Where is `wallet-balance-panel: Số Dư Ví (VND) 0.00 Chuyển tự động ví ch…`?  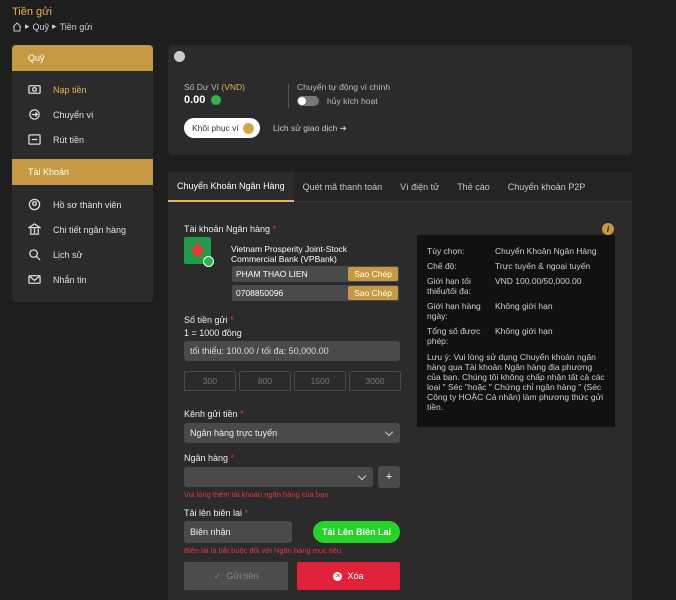
wallet-balance-panel: Số Dư Ví (VND) 0.00 Chuyển tự động ví ch… is located at coordinates (400, 100).